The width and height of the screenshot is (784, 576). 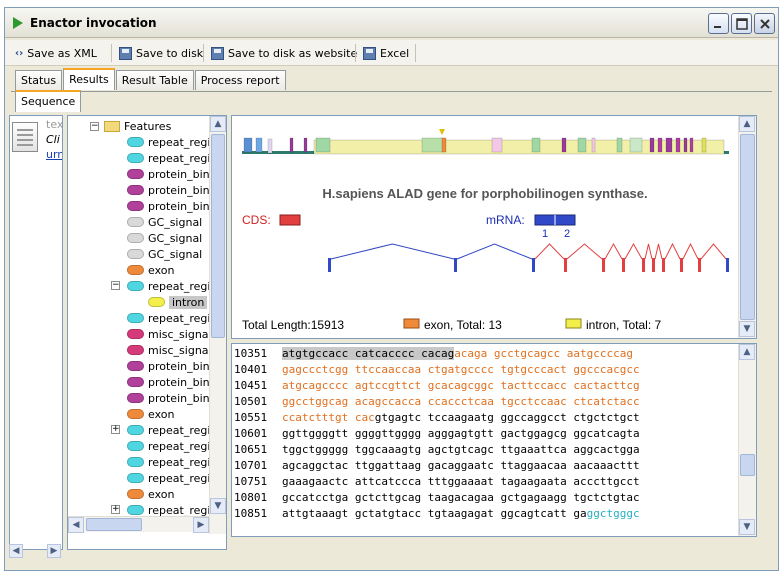 I want to click on title-bar: Enactor invocation, so click(x=391, y=23).